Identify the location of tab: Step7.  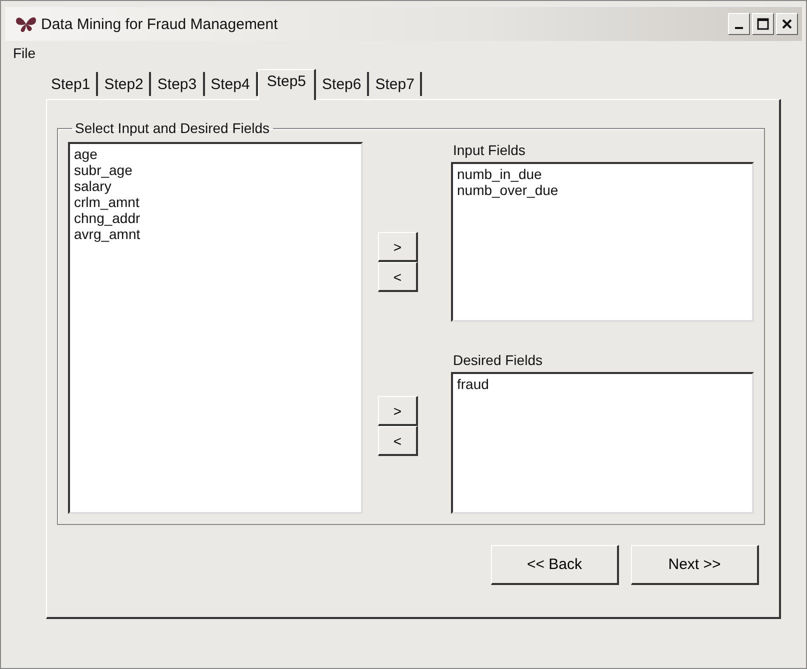
(395, 84).